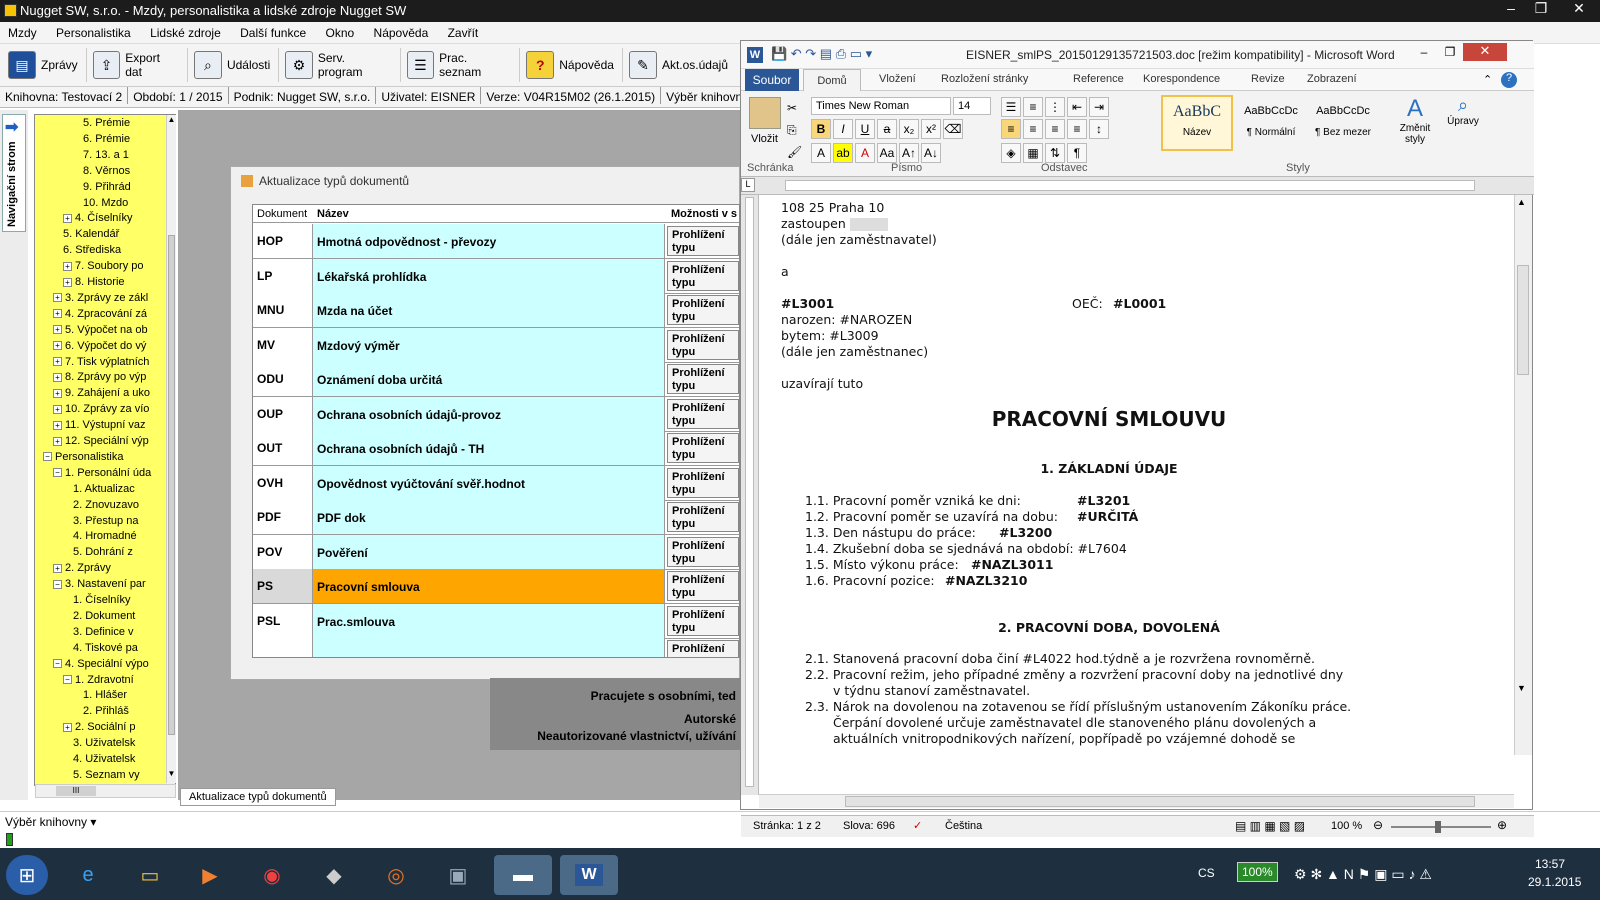 The width and height of the screenshot is (1600, 900). Describe the element at coordinates (97, 220) in the screenshot. I see `tree-item: +4. Číselníky` at that location.